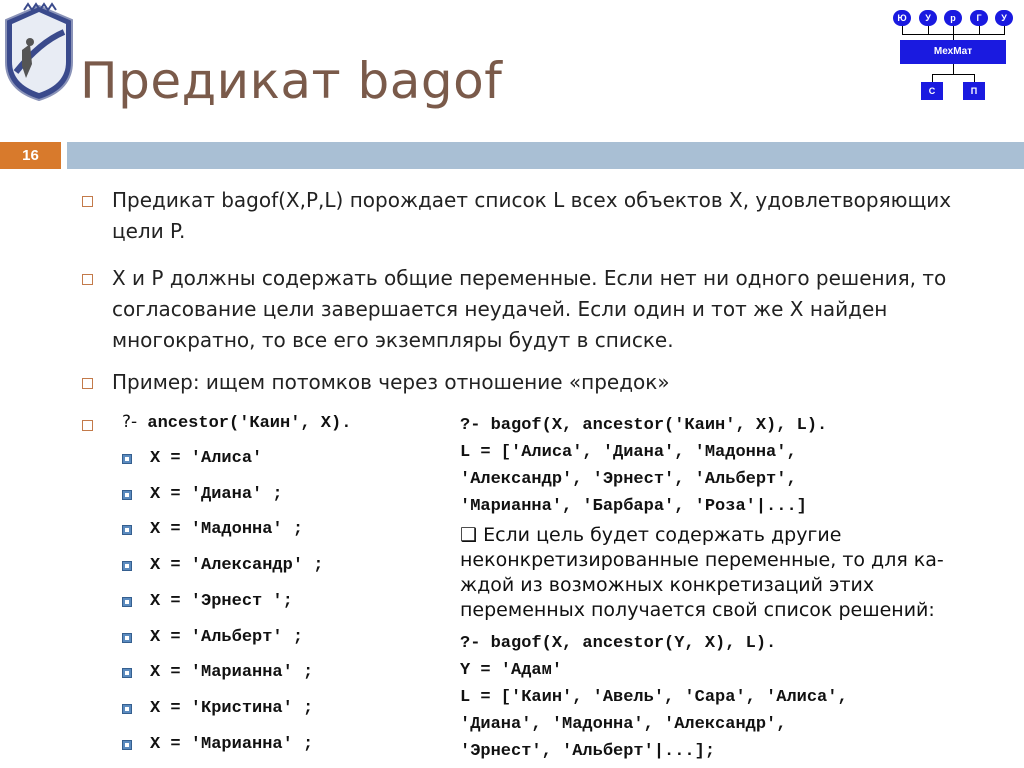 This screenshot has width=1024, height=768. I want to click on diagram-node: р, so click(953, 18).